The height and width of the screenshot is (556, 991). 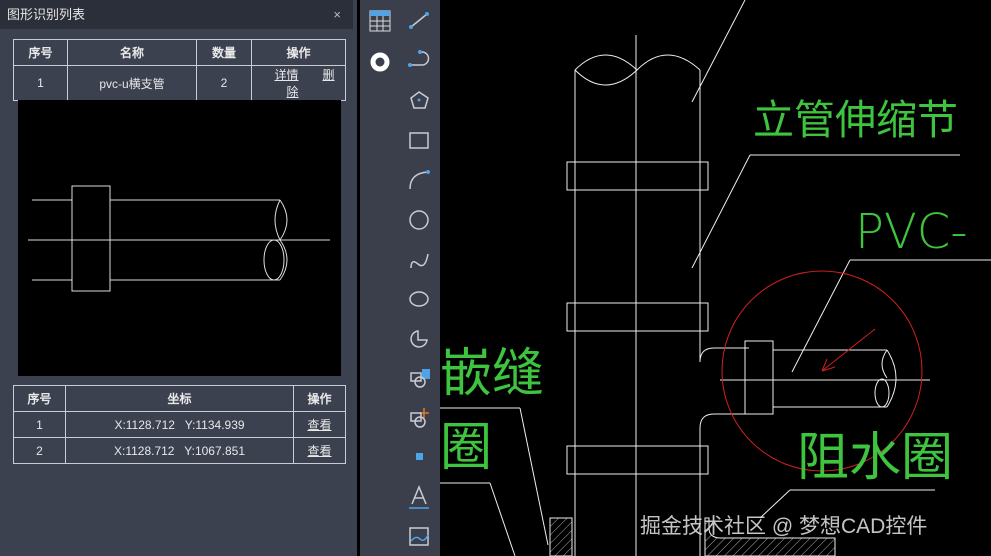 I want to click on text-icon, so click(x=419, y=497).